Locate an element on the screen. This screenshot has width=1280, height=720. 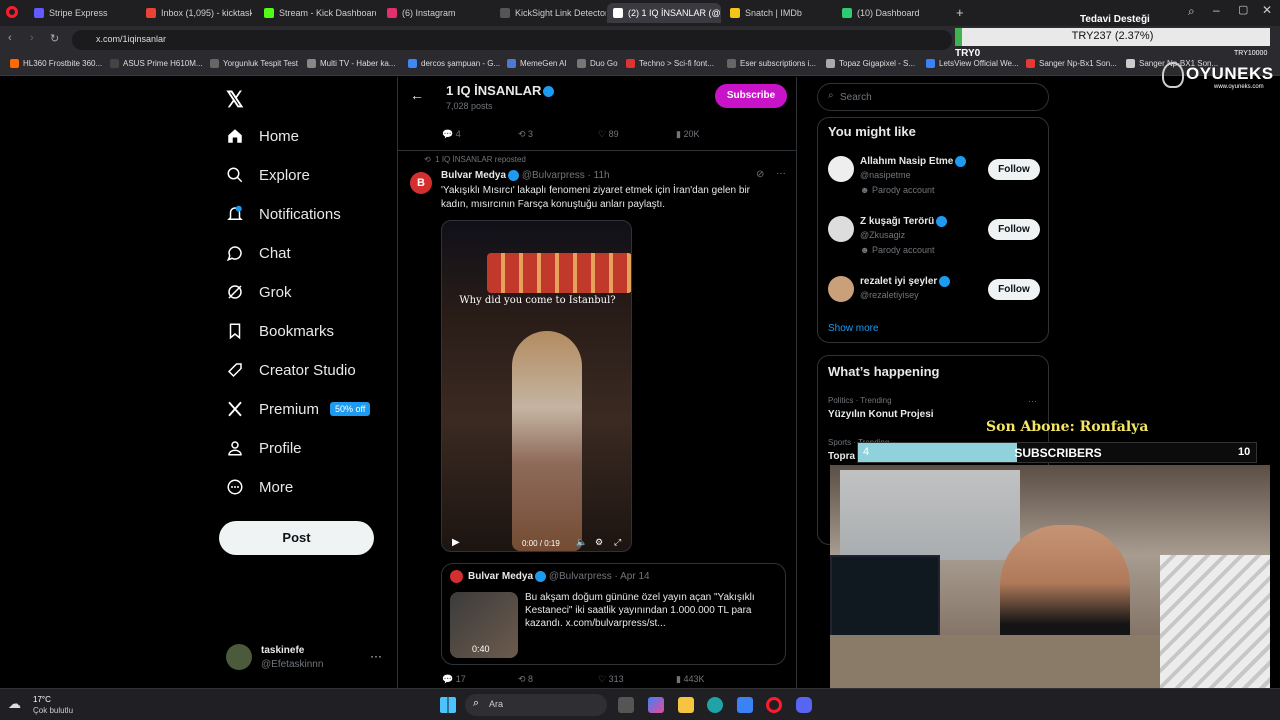
play-icon: ▶ is located at coordinates (456, 542).